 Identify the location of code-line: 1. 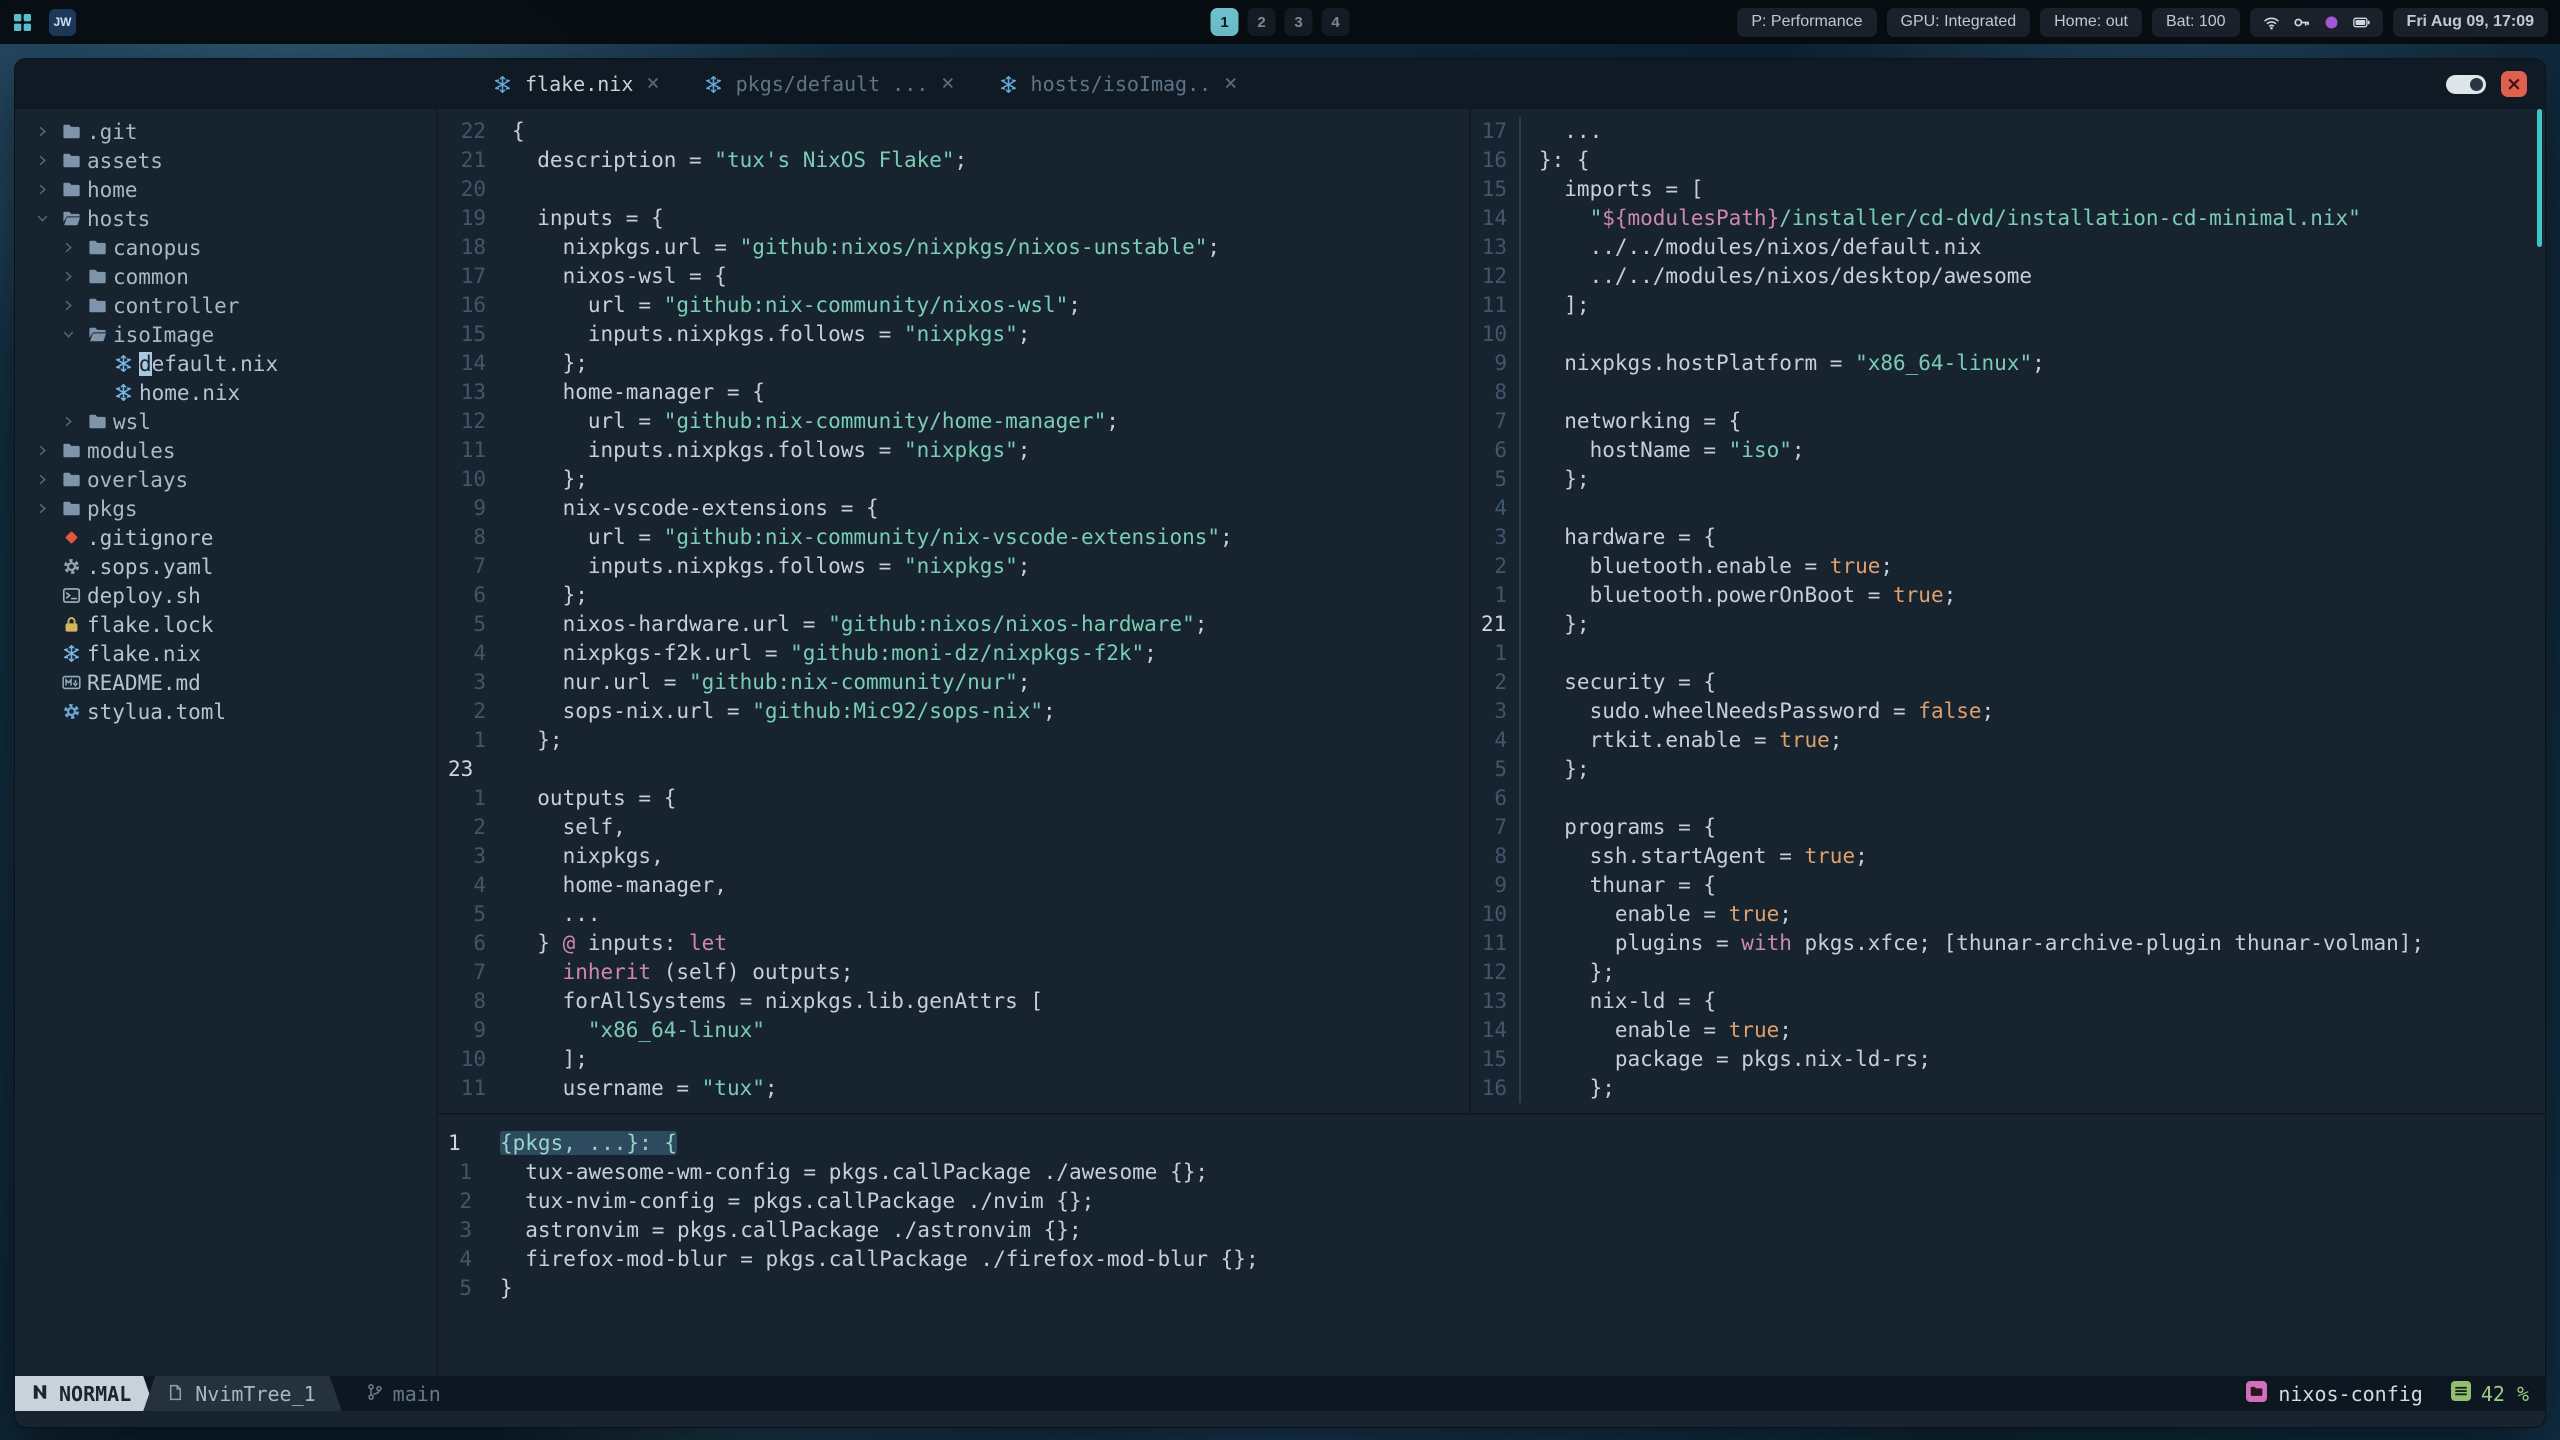
(2008, 653).